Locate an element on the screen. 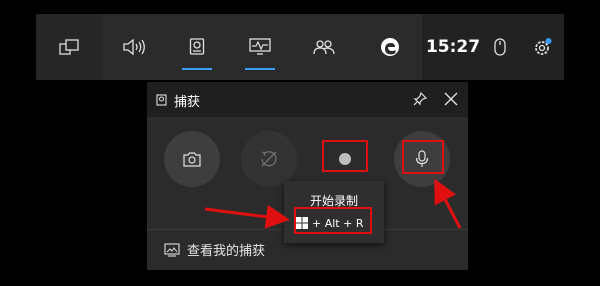 The image size is (600, 286). annotation-arrows is located at coordinates (333, 203).